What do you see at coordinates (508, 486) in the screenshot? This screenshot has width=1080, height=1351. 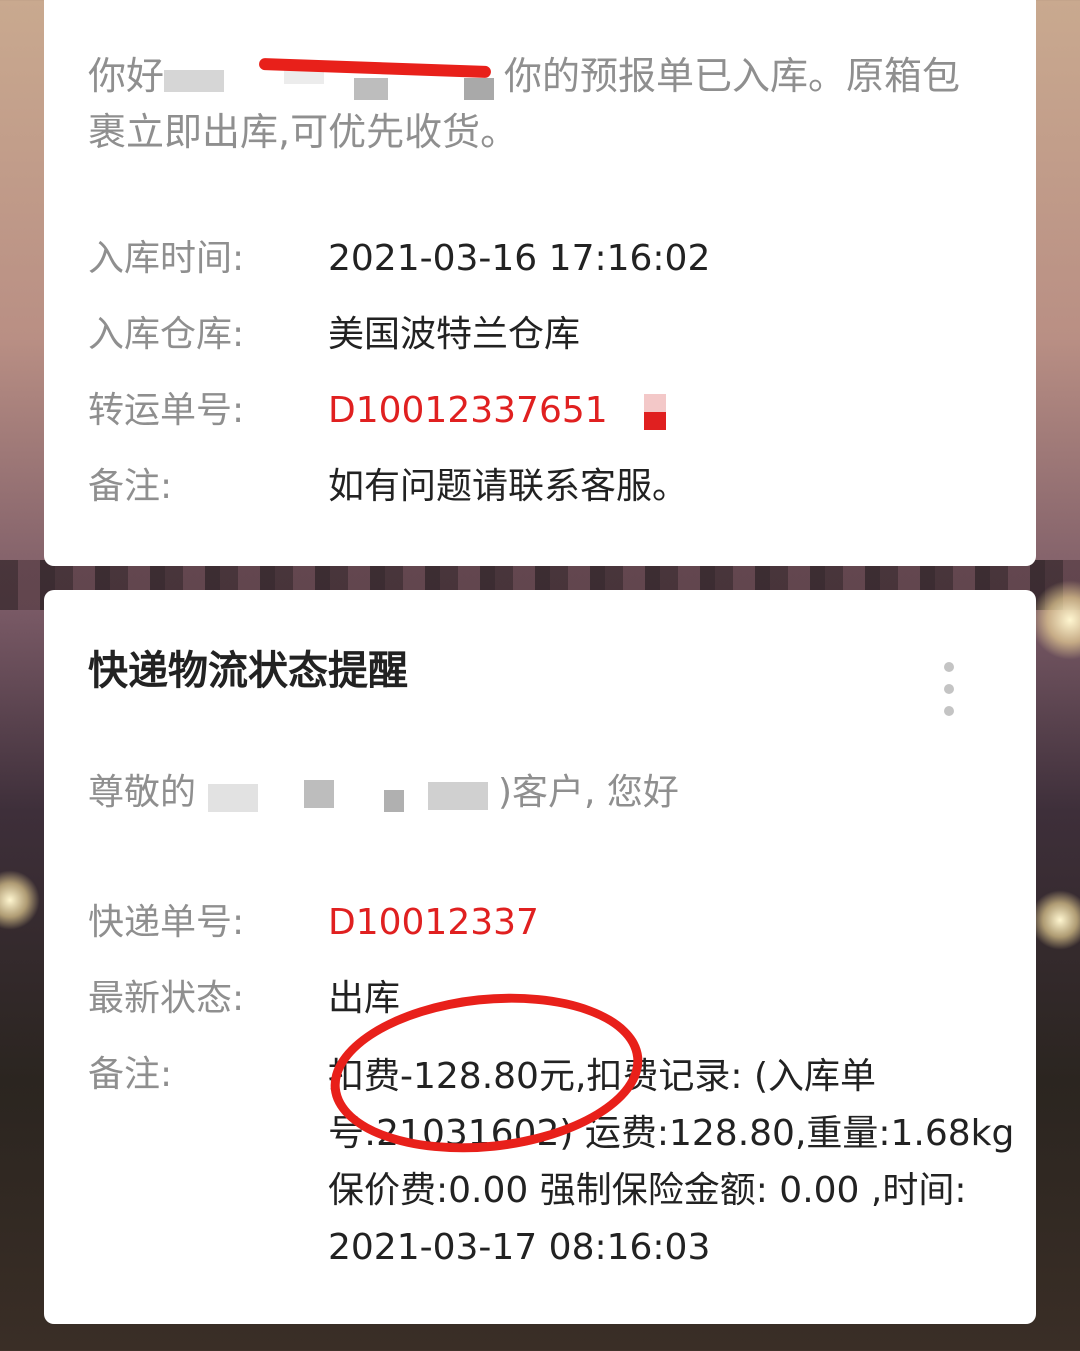 I see `value-remark: 如有问题请联系客服。` at bounding box center [508, 486].